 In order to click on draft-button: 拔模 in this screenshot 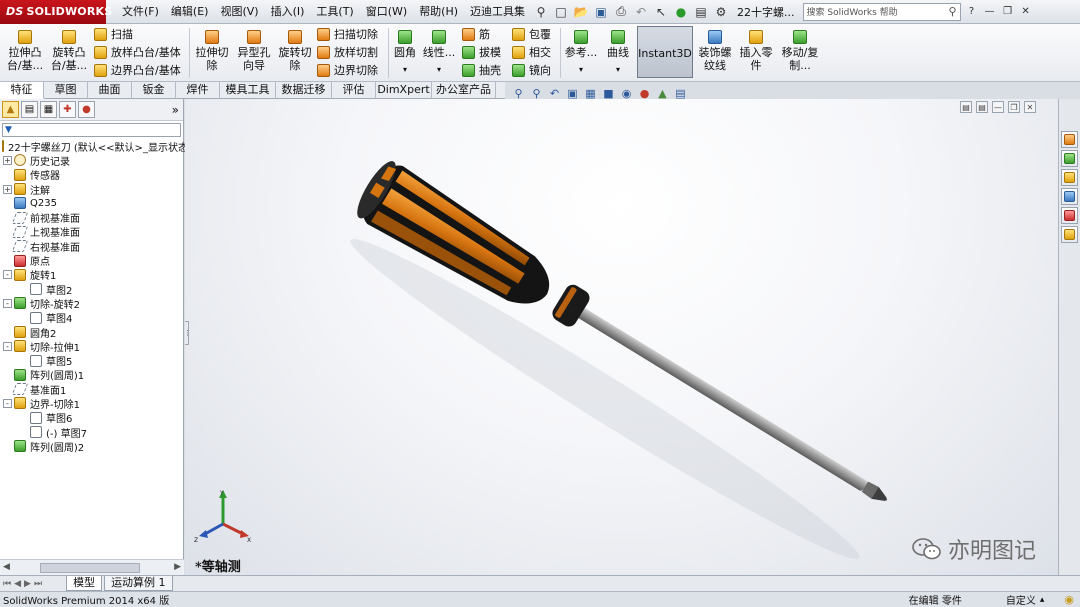, I will do `click(481, 52)`.